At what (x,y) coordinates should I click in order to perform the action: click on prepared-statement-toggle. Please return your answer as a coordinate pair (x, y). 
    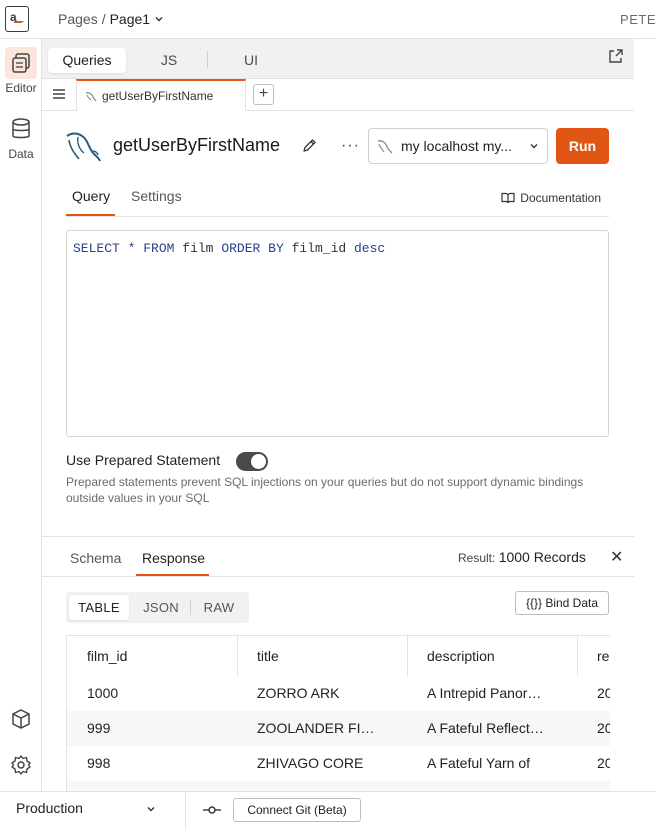
    Looking at the image, I should click on (252, 461).